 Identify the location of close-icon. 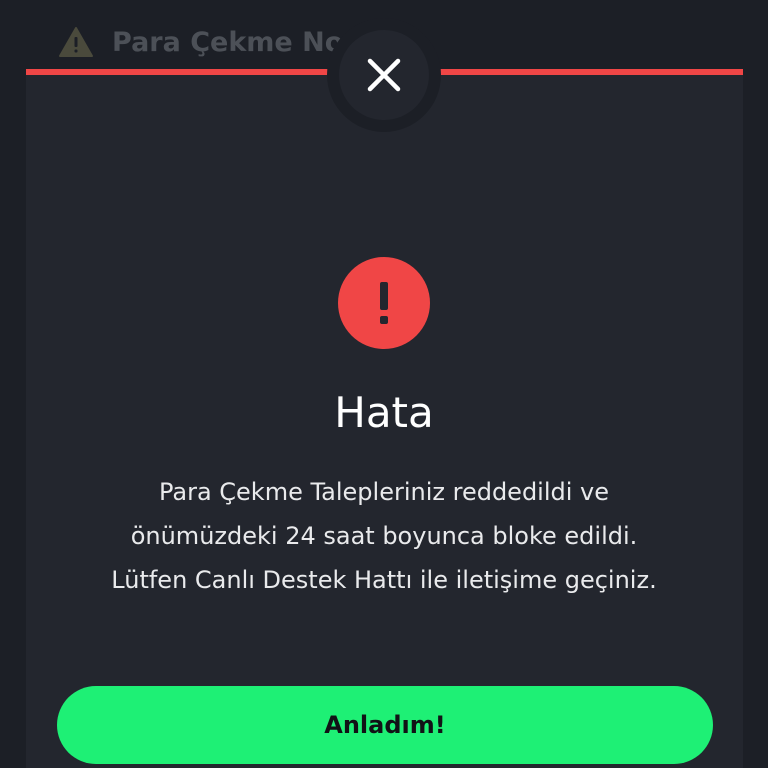
(384, 75).